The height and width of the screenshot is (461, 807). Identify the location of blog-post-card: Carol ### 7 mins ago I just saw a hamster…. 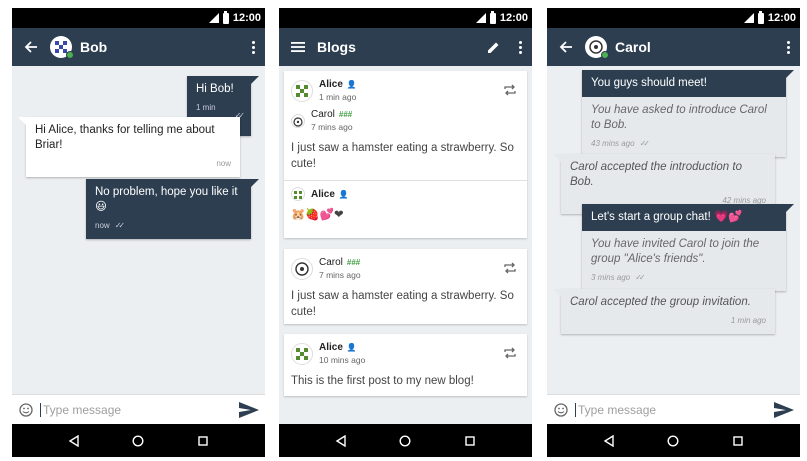
(405, 286).